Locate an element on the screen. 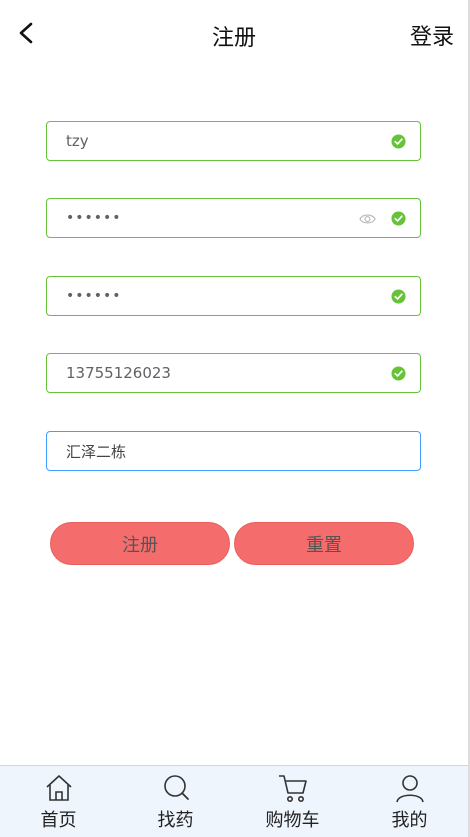 The image size is (470, 837). reset-button: 重置 is located at coordinates (324, 543).